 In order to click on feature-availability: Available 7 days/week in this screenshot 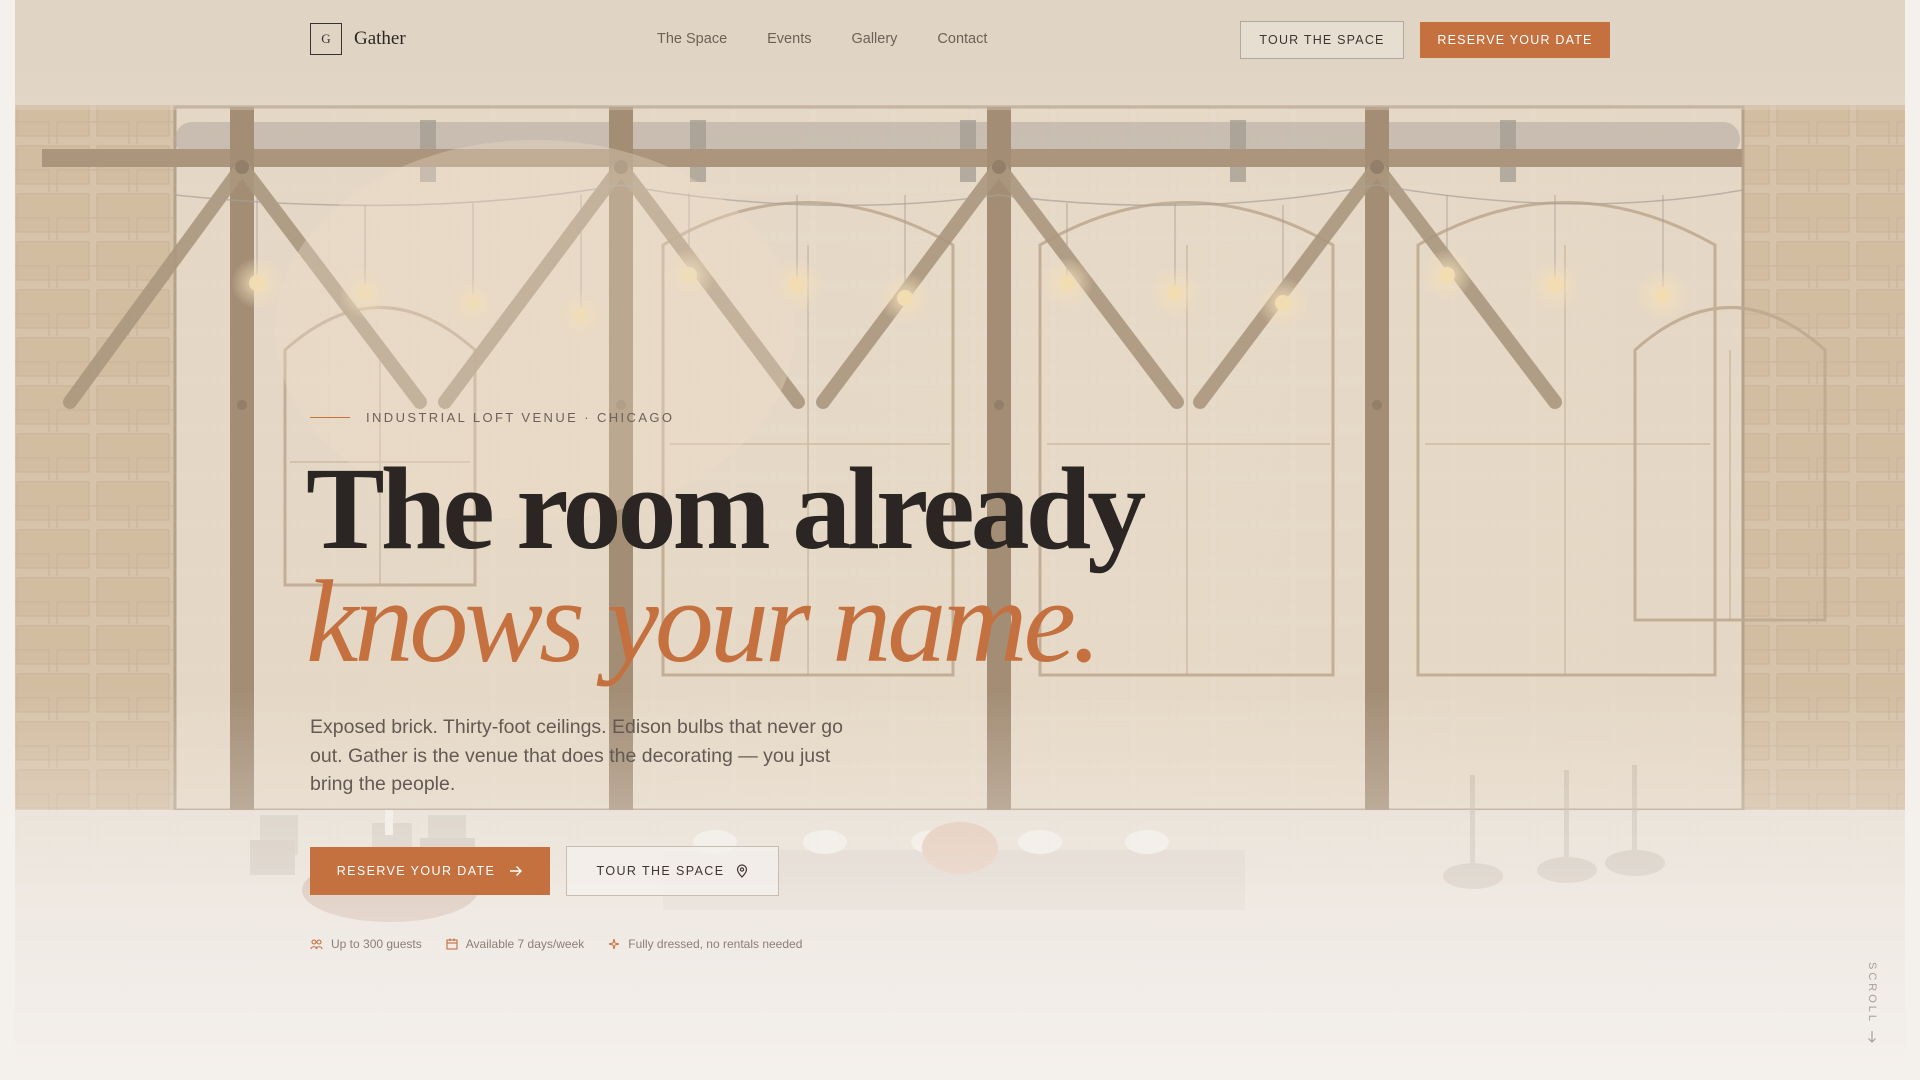, I will do `click(515, 944)`.